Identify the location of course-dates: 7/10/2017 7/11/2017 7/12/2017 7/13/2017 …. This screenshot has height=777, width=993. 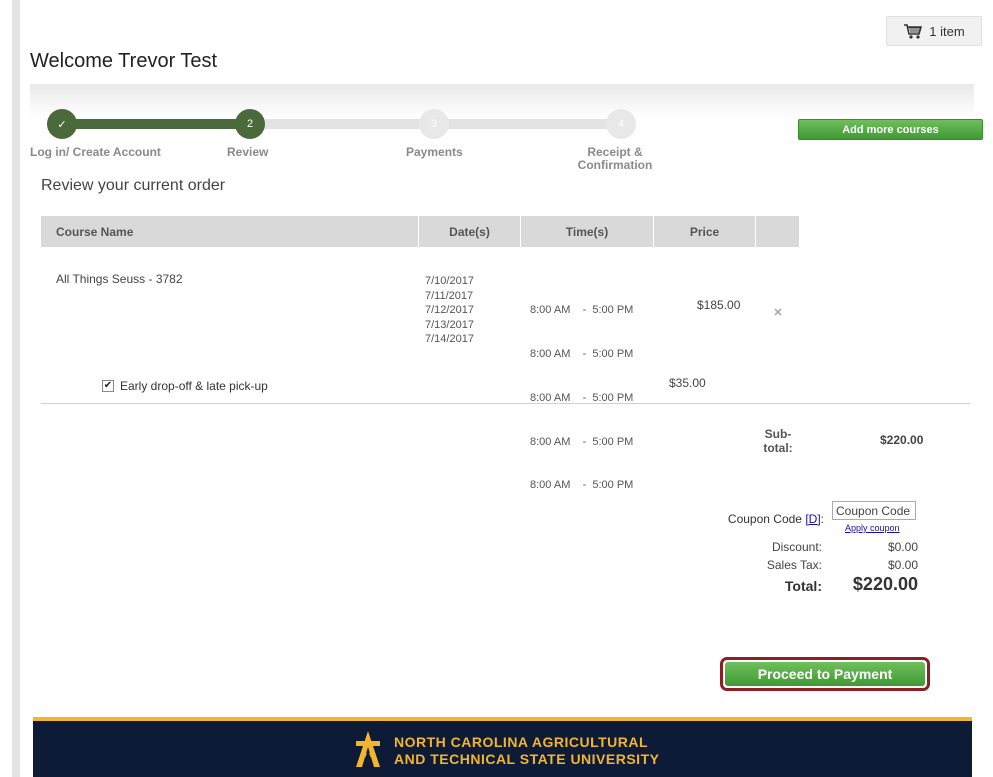
(449, 310).